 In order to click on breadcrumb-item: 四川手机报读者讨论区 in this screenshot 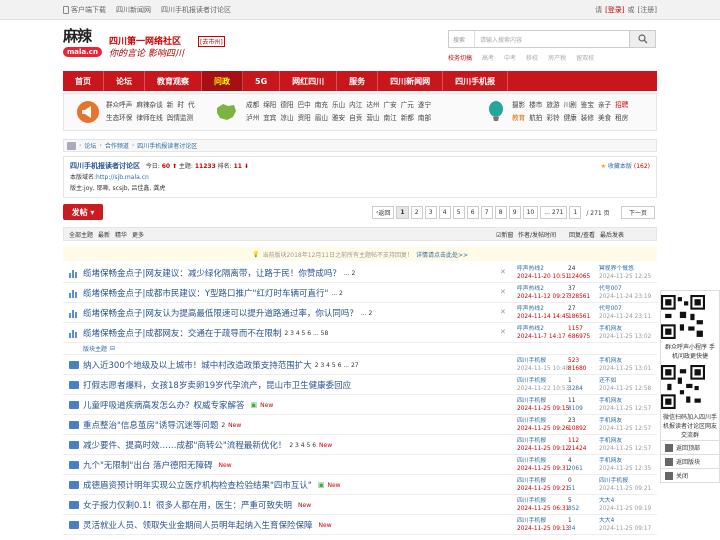, I will do `click(167, 145)`.